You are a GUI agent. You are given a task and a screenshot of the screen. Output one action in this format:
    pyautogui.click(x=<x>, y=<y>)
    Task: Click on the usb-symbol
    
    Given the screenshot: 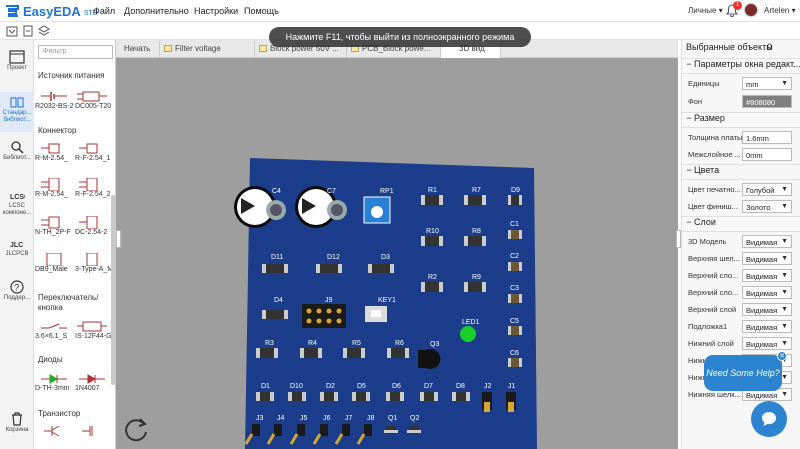 What is the action you would take?
    pyautogui.click(x=92, y=259)
    